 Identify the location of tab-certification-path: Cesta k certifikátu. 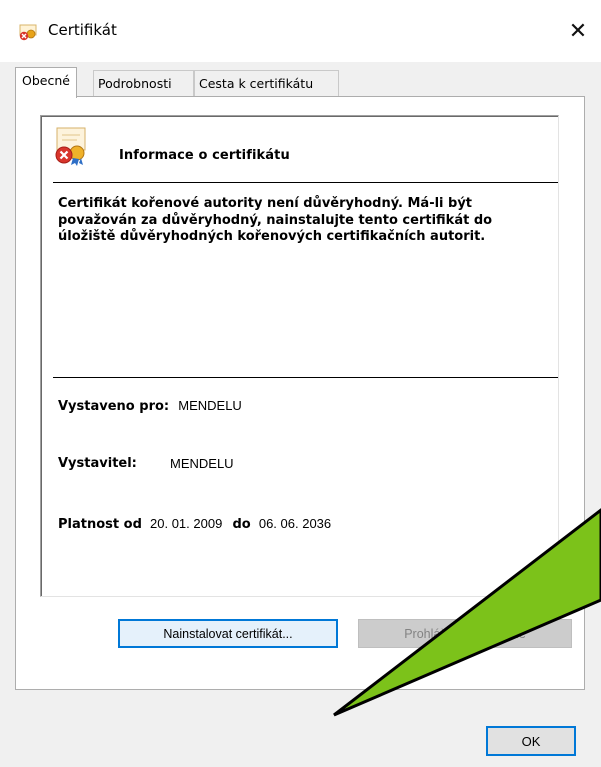
(266, 83).